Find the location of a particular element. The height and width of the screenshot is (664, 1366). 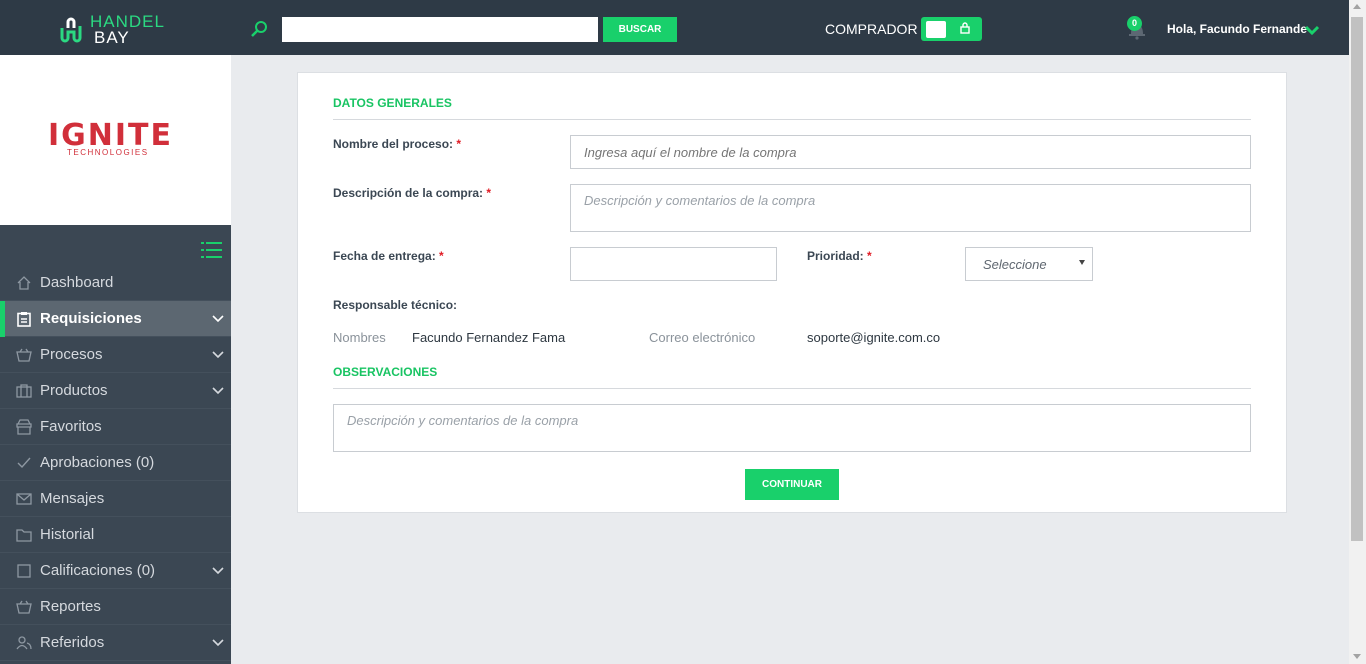

envelope-icon is located at coordinates (24, 499).